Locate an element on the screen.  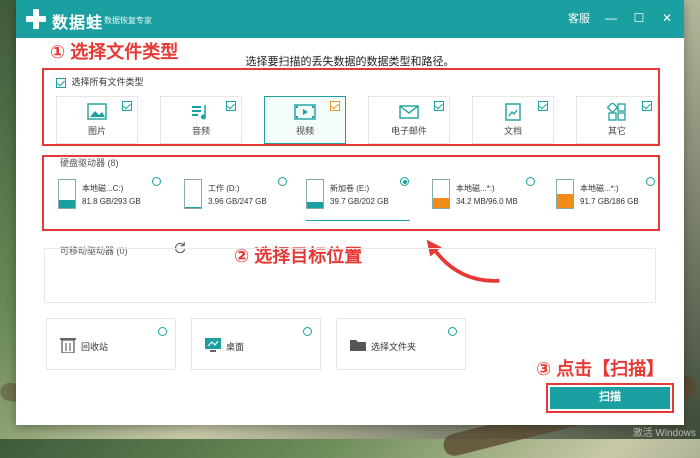
drive-d: 工作 (D:) 3.96 GB/247 GB is located at coordinates (239, 199).